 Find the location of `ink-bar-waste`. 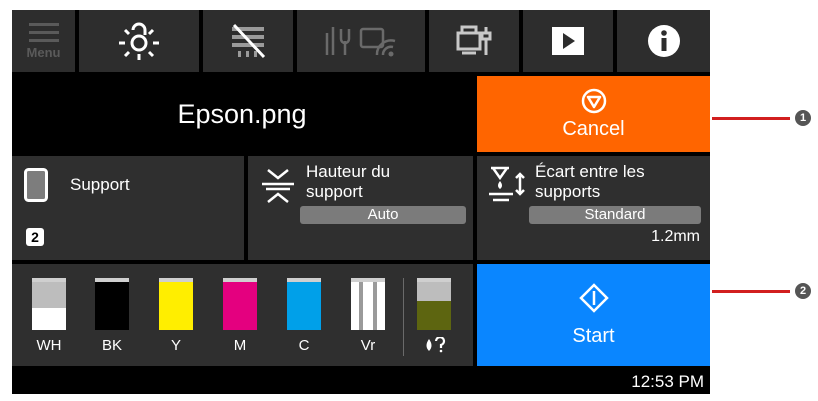

ink-bar-waste is located at coordinates (434, 304).